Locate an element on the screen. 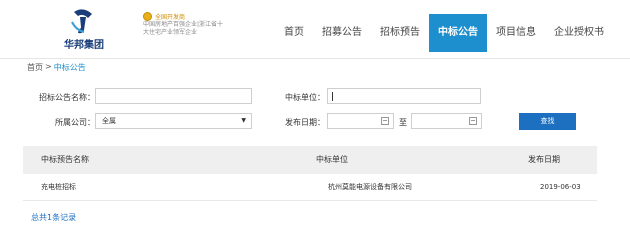 The height and width of the screenshot is (240, 630). column-header-notice-name: 中标预告名称 is located at coordinates (65, 159).